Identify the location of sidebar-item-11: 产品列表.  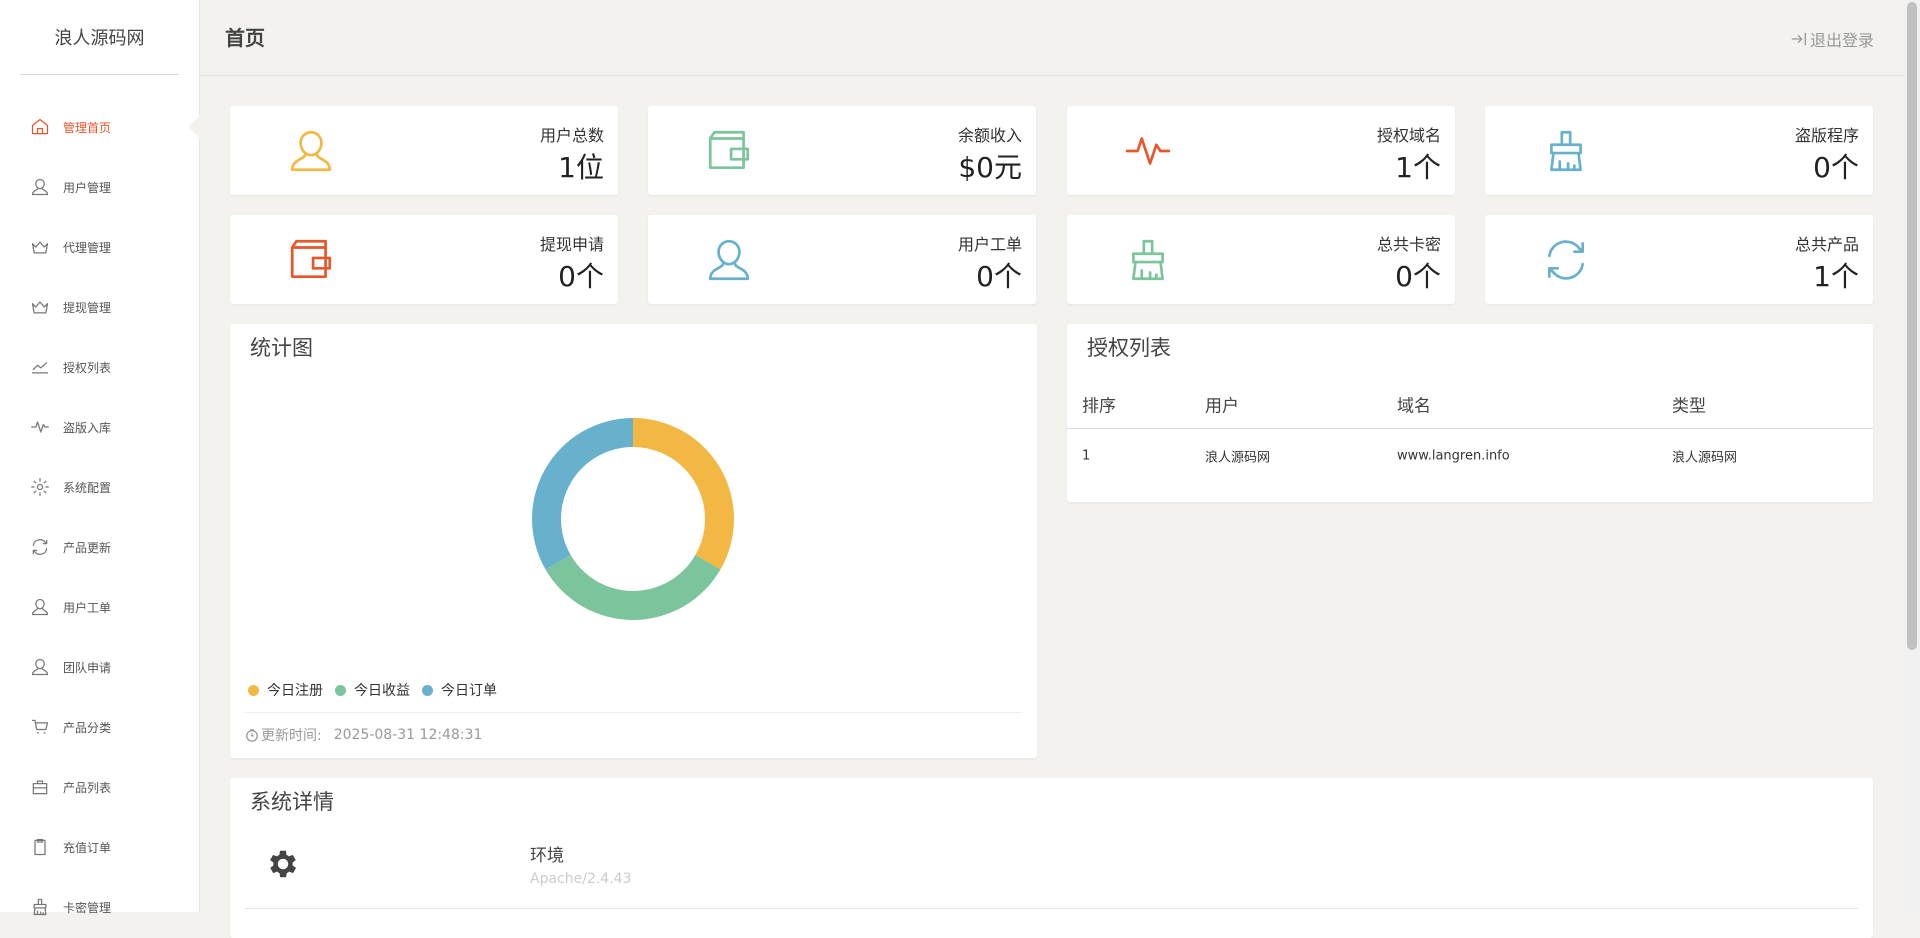
(99, 787).